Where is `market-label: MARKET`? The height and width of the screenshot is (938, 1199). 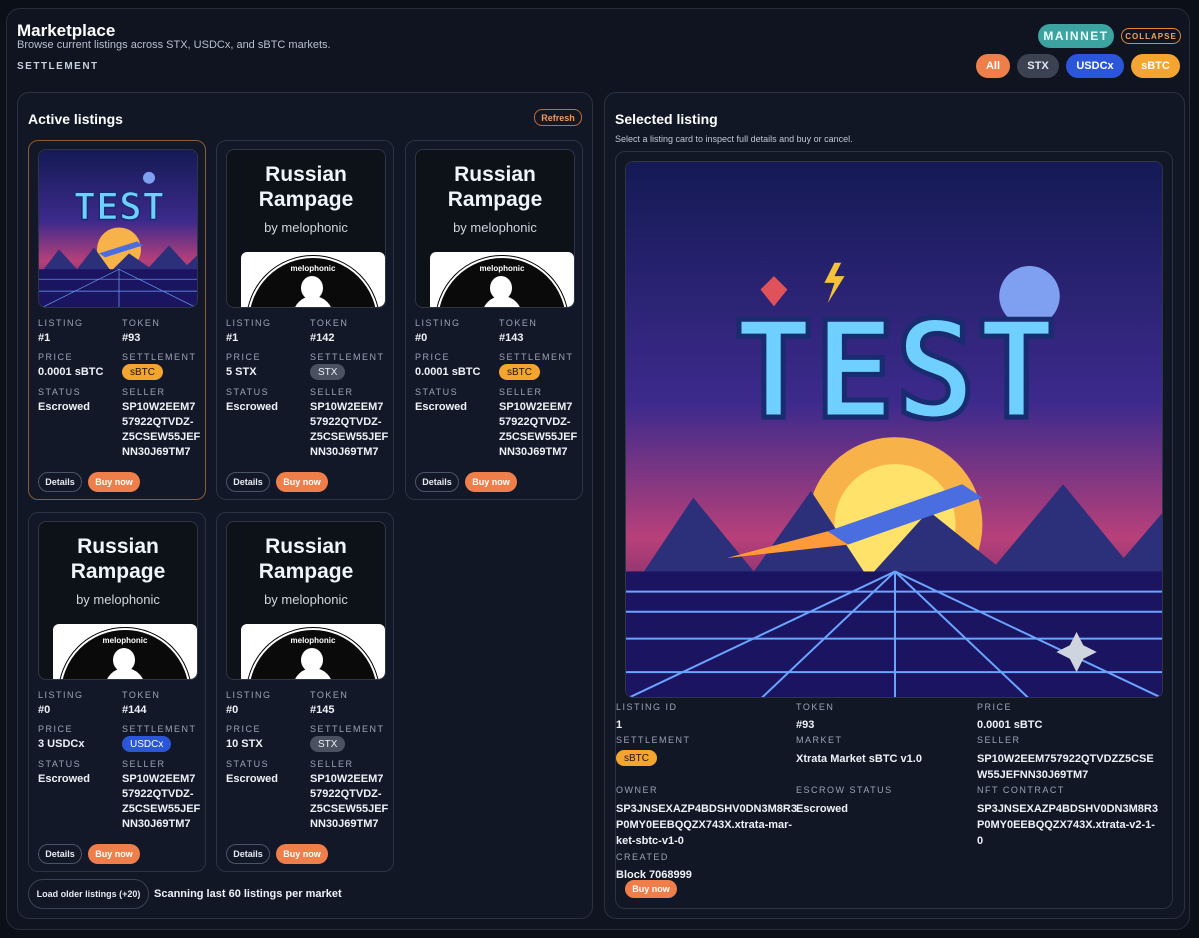 market-label: MARKET is located at coordinates (819, 740).